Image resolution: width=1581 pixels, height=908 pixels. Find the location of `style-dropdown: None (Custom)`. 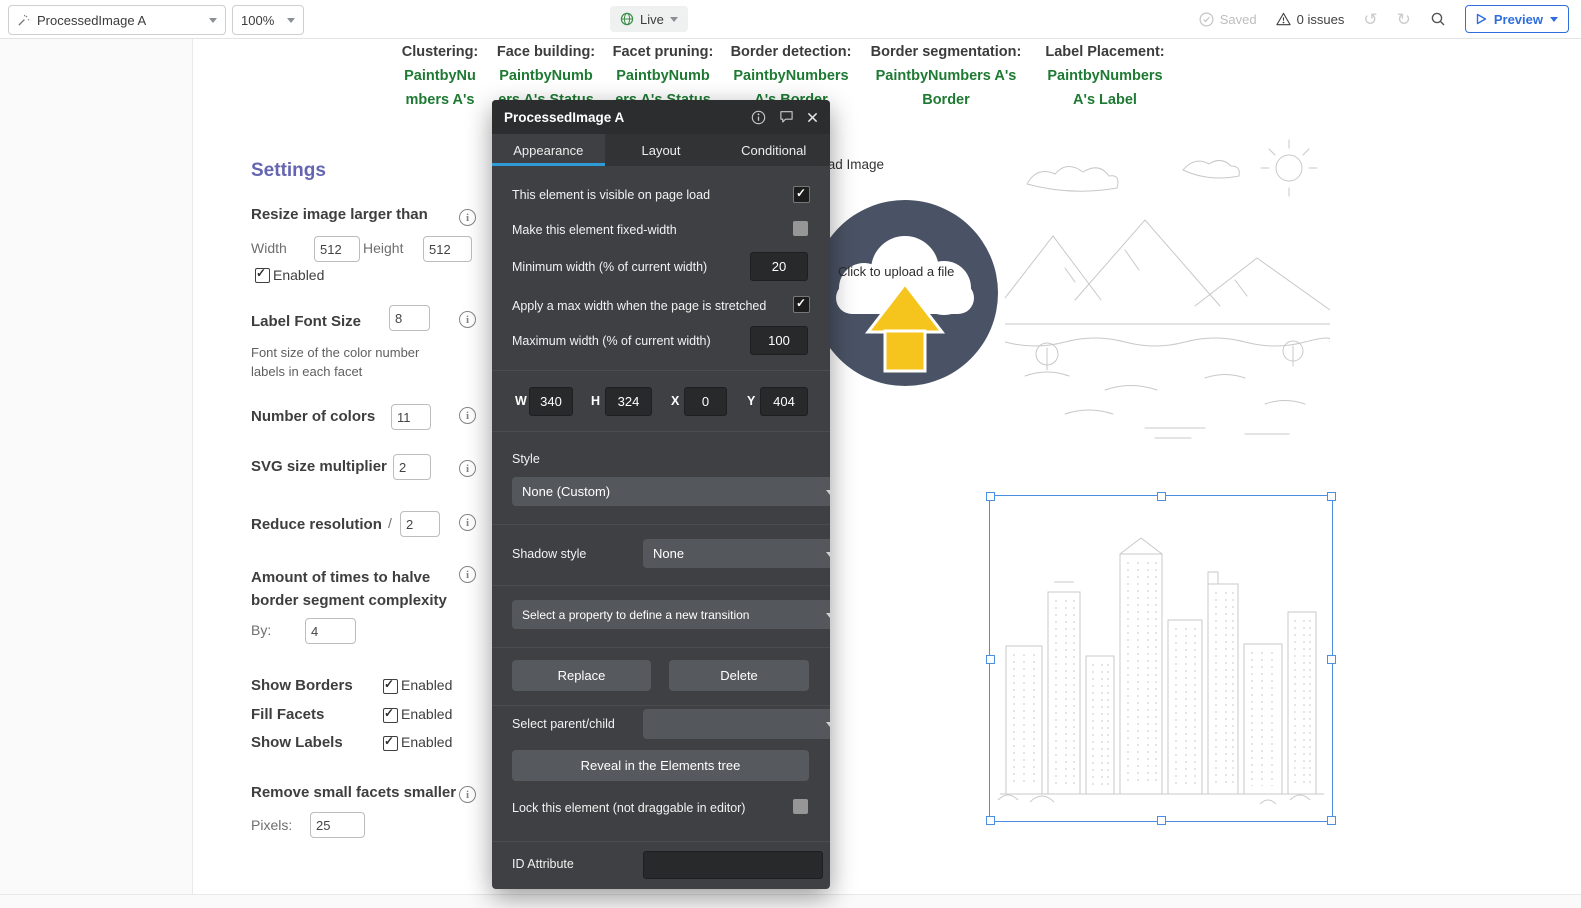

style-dropdown: None (Custom) is located at coordinates (671, 491).